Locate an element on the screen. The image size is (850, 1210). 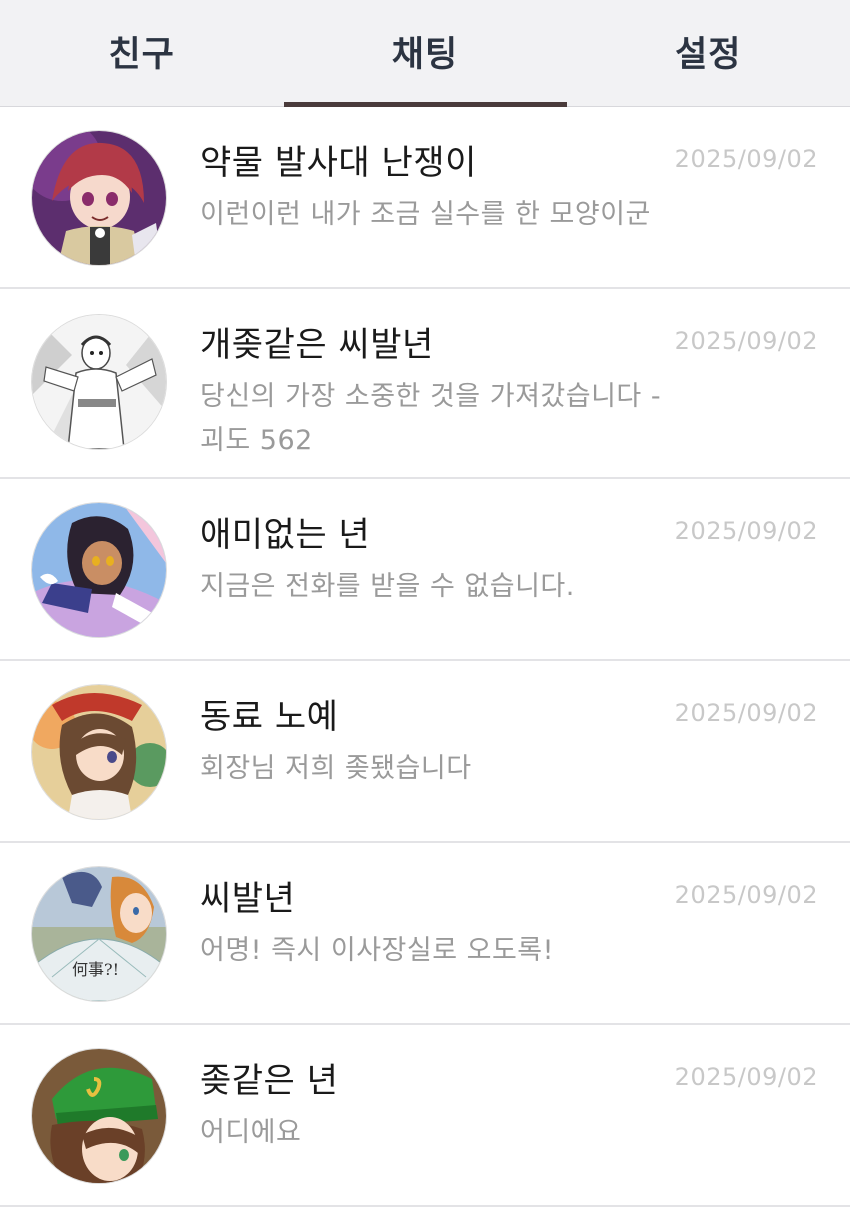
tab-chats: 채팅 is located at coordinates (424, 53).